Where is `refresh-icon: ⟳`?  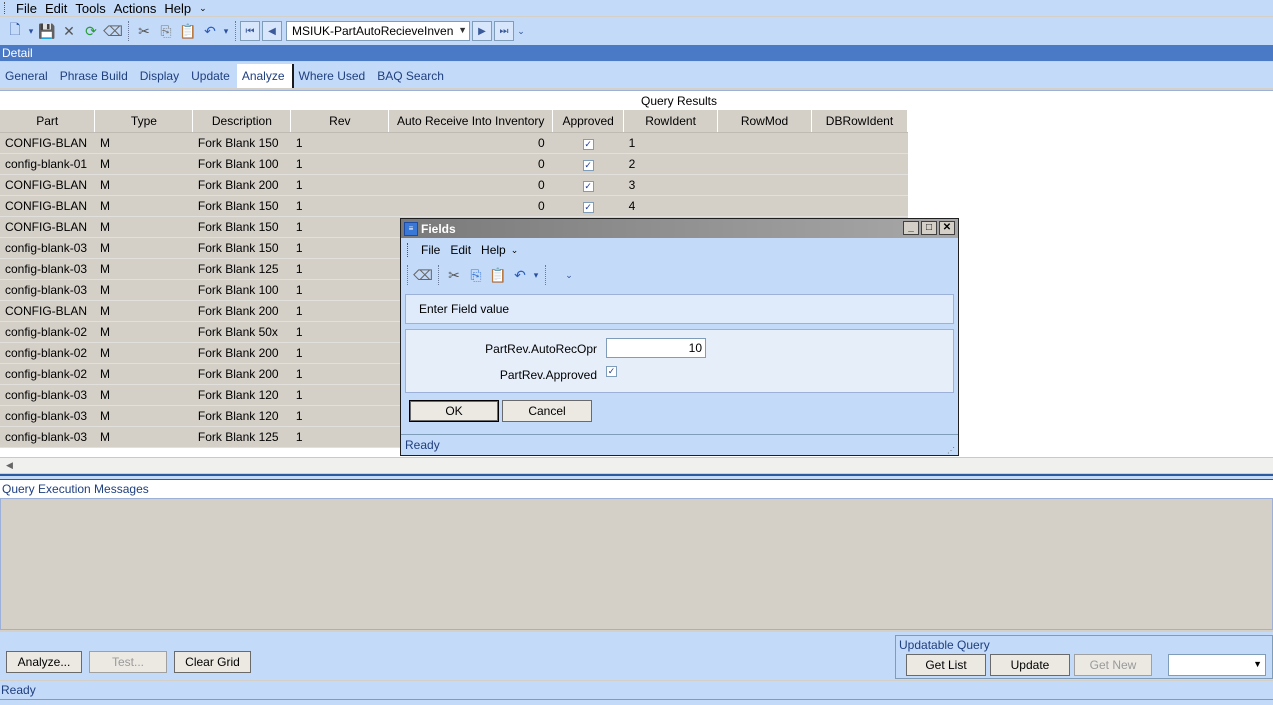 refresh-icon: ⟳ is located at coordinates (91, 31).